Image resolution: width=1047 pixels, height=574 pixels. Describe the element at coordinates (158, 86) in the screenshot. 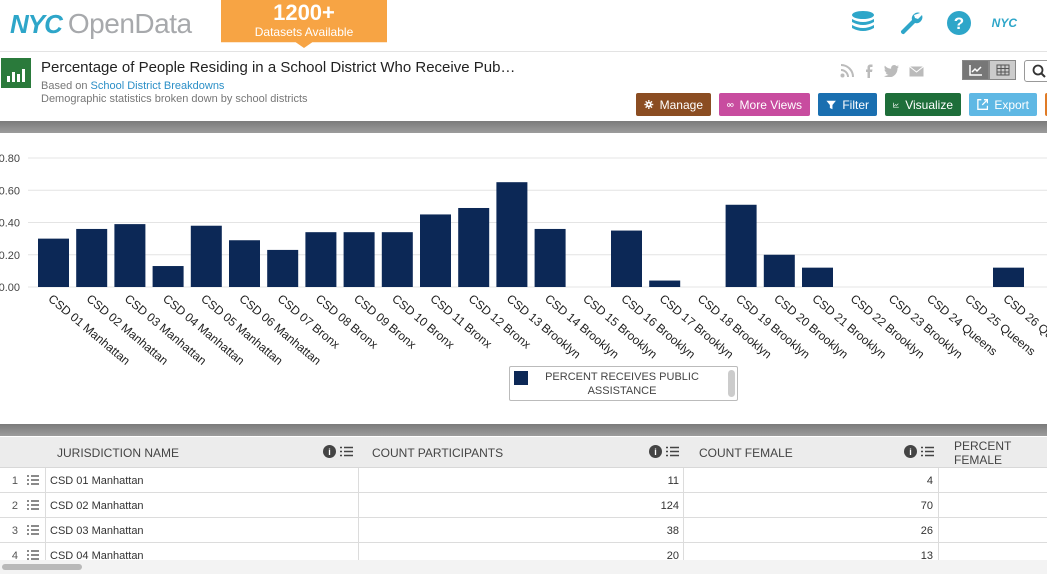

I see `based-on-link: School District Breakdowns` at that location.